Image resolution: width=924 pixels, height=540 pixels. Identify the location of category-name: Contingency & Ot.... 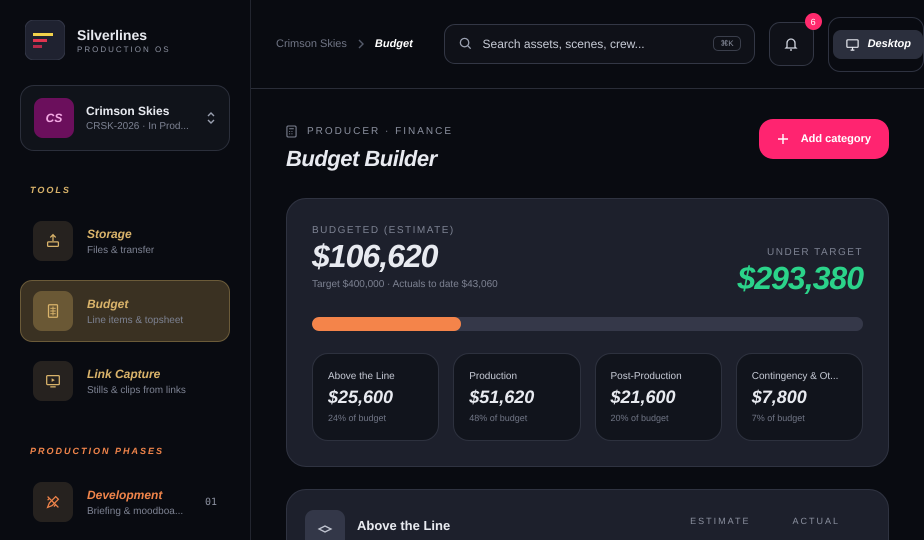
(796, 376).